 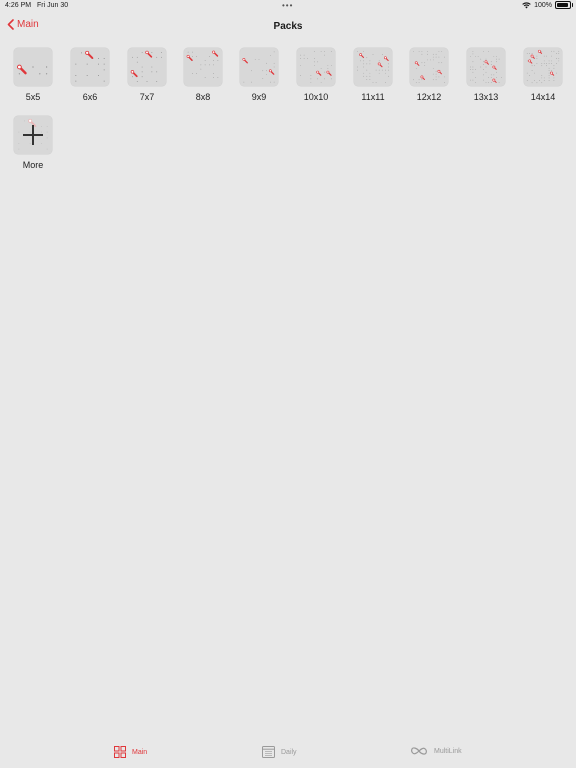 I want to click on tab-multilink-label: MultiLink, so click(x=448, y=751).